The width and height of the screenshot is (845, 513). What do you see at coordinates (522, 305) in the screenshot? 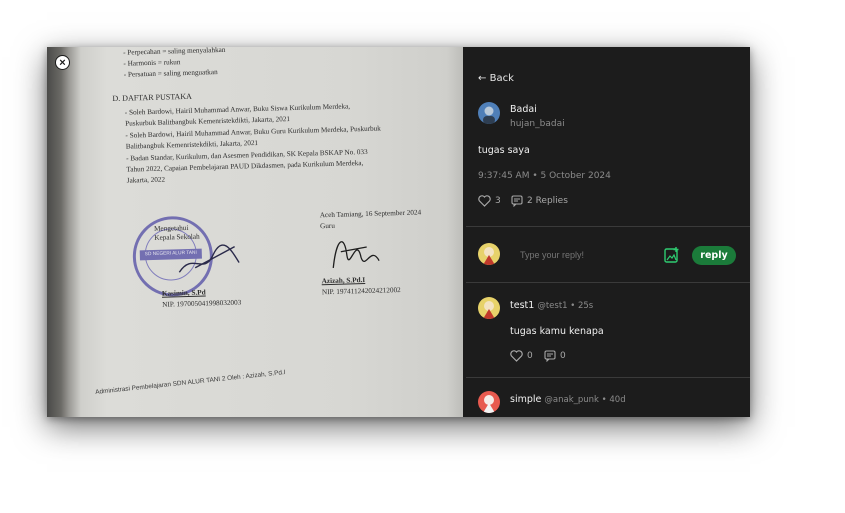
I see `comment-author-name: test1` at bounding box center [522, 305].